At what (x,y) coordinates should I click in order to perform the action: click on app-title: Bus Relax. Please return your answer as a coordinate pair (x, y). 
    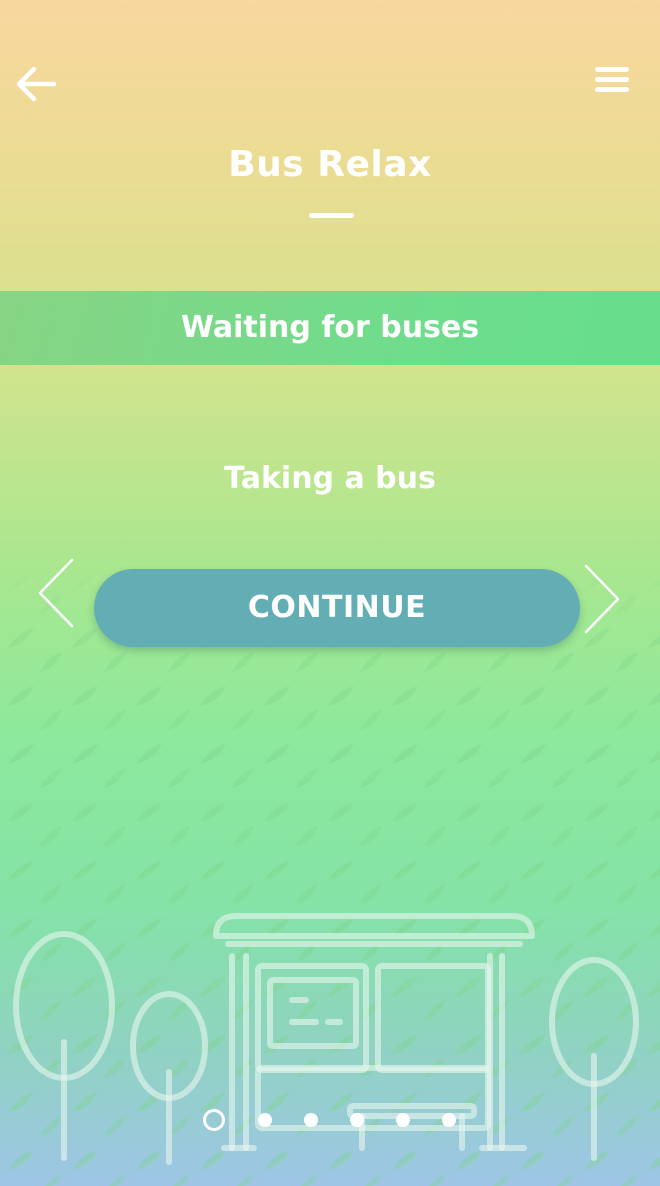
    Looking at the image, I should click on (330, 164).